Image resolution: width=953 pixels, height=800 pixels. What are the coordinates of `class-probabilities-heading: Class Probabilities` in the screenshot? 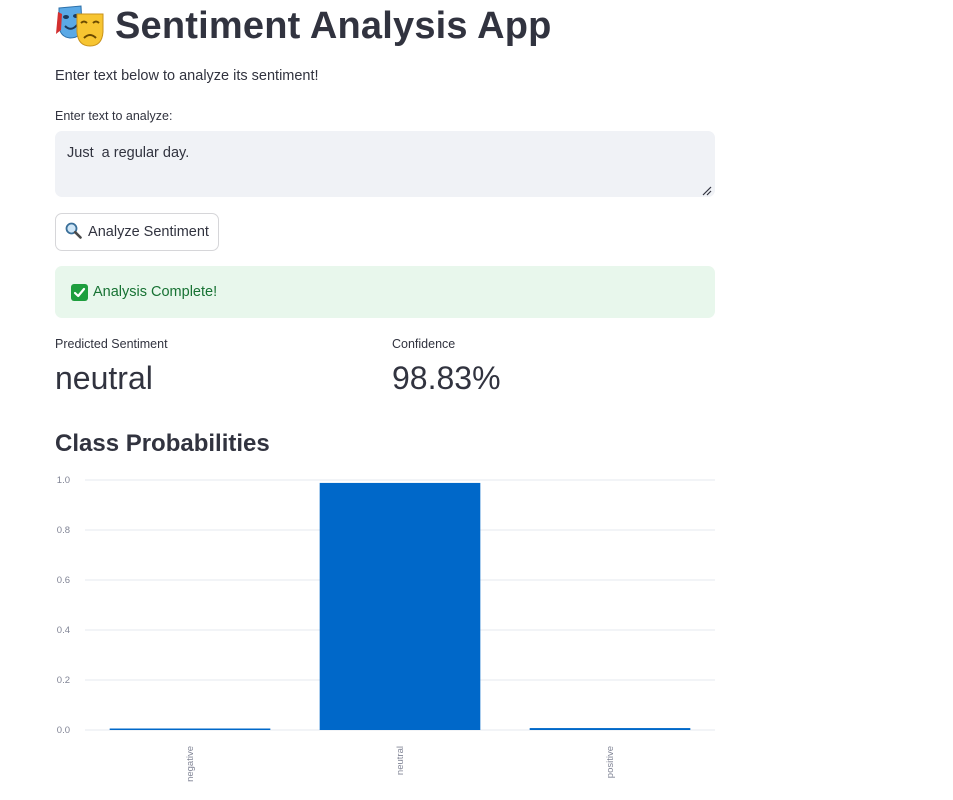 It's located at (162, 443).